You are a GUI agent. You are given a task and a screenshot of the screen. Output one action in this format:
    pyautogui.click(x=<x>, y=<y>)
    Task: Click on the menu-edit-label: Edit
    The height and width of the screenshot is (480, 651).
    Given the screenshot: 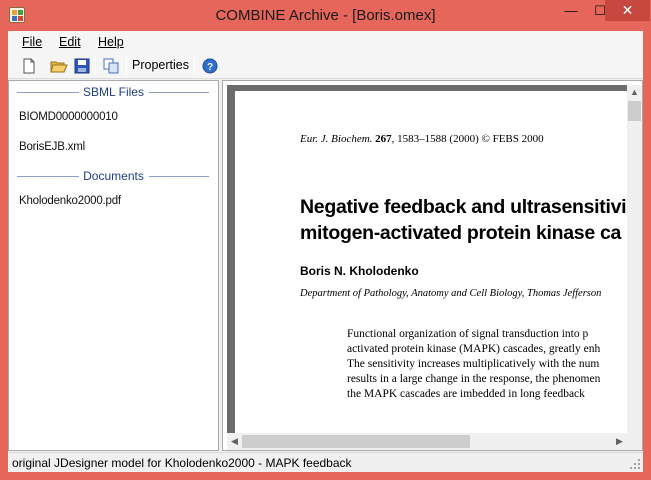 What is the action you would take?
    pyautogui.click(x=70, y=42)
    